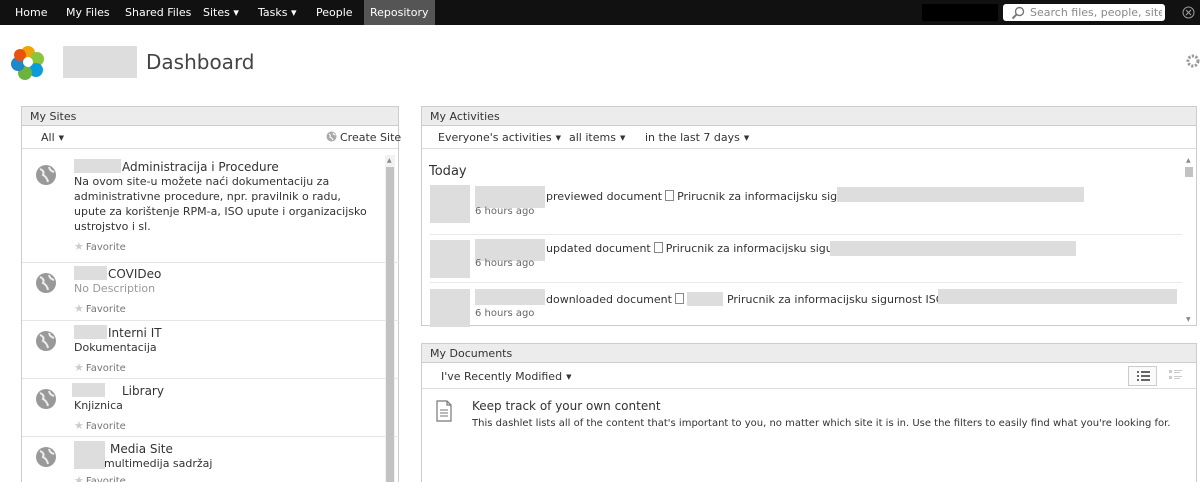 This screenshot has width=1200, height=482. What do you see at coordinates (143, 391) in the screenshot?
I see `site-name-link: Library` at bounding box center [143, 391].